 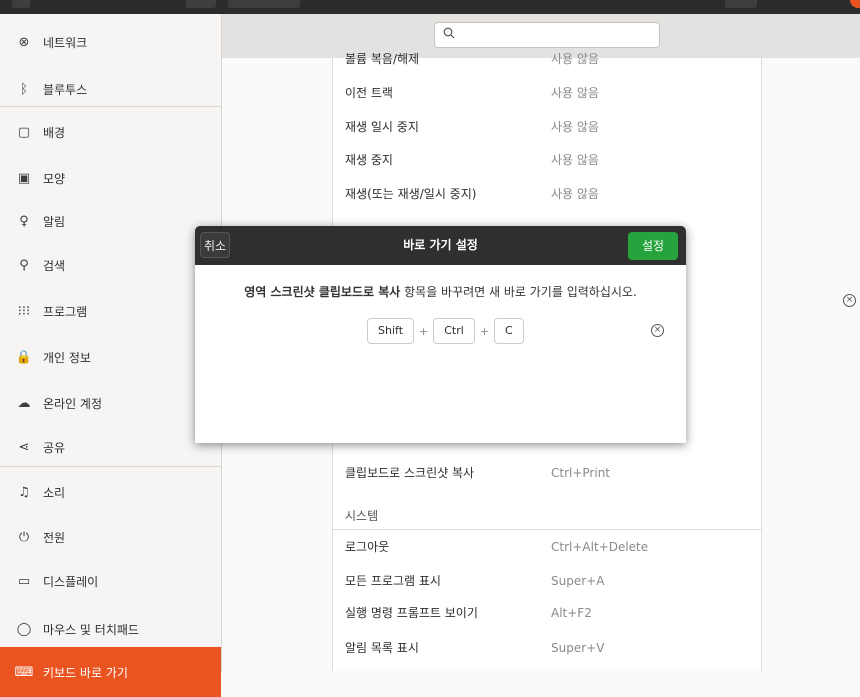 I want to click on search-input, so click(x=547, y=35).